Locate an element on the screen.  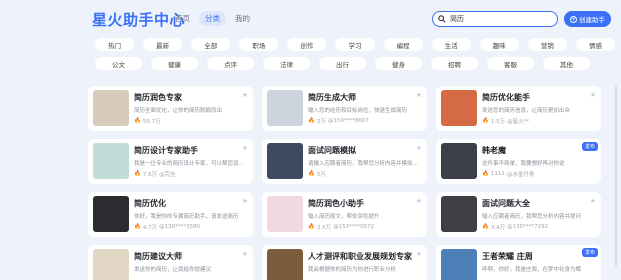
category-chip: 出行 is located at coordinates (342, 63).